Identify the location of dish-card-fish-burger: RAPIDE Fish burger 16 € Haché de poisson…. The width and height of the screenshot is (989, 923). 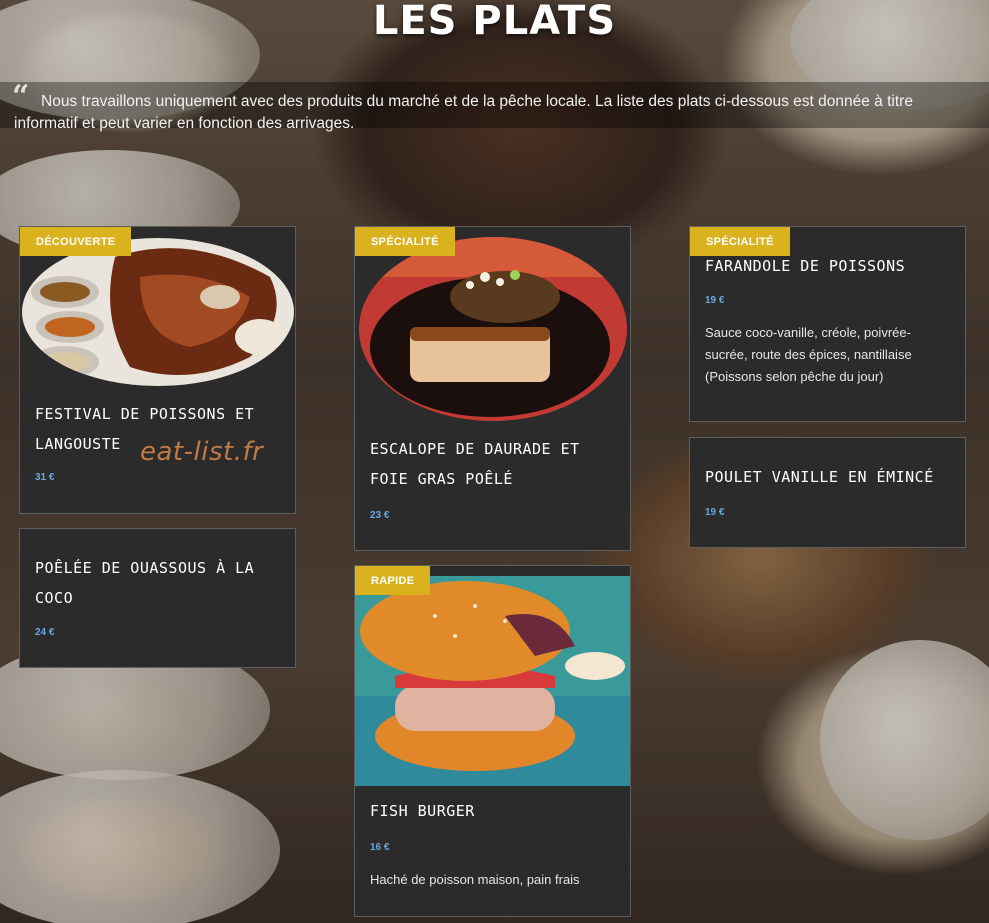
(492, 741).